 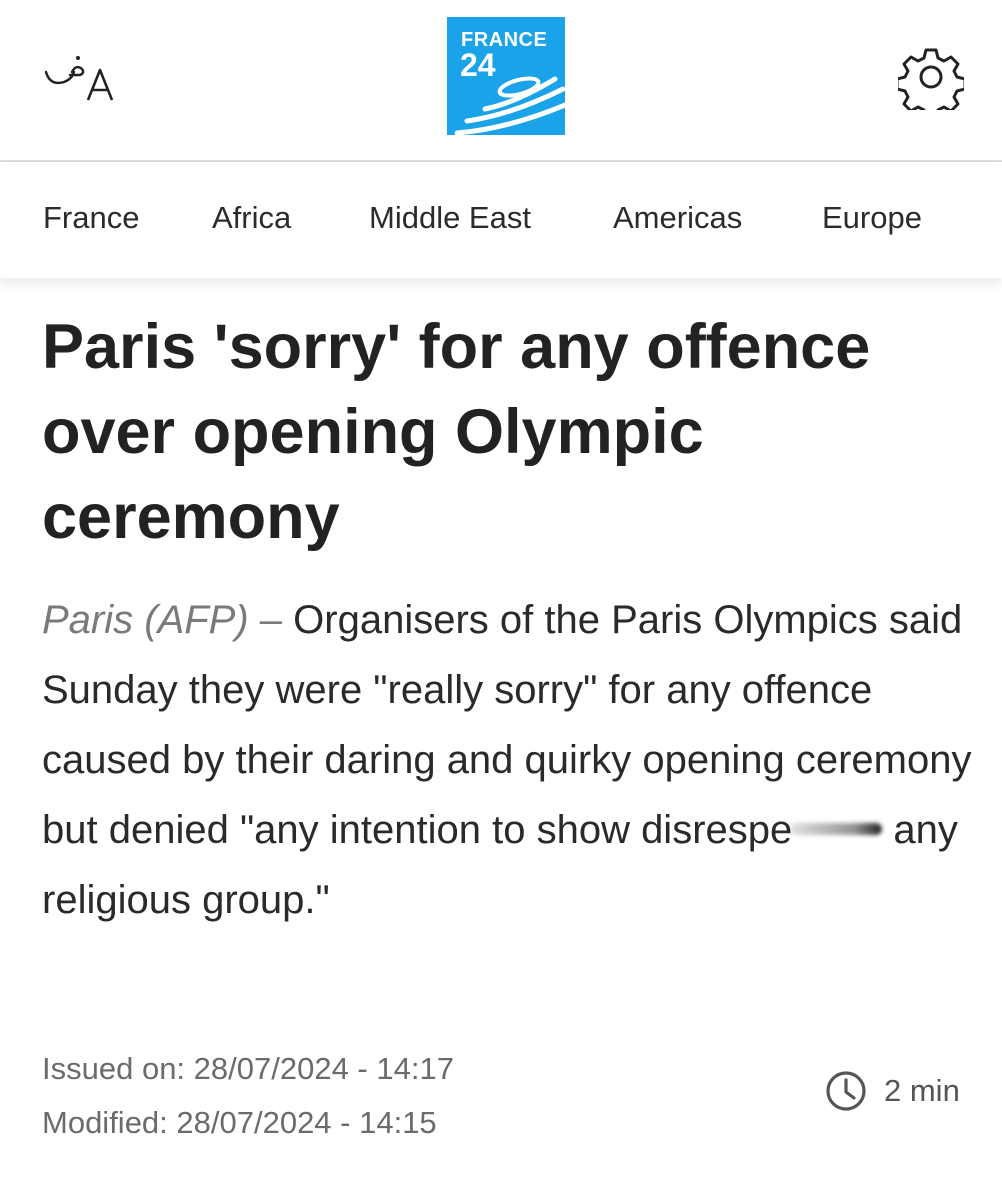 I want to click on france24-logo: FRANCE 24, so click(x=506, y=76).